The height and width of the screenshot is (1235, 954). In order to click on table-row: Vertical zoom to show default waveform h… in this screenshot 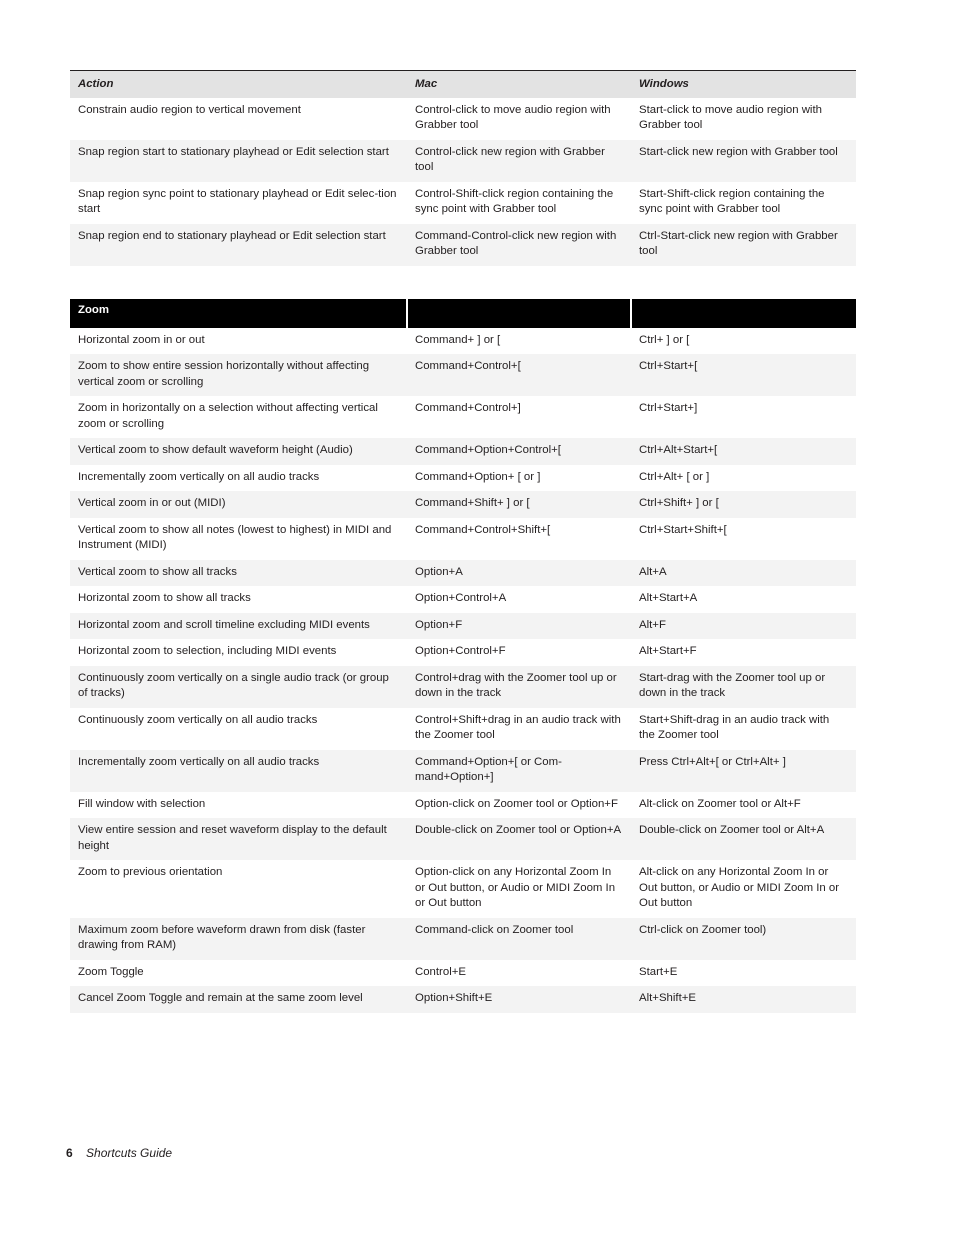, I will do `click(463, 451)`.